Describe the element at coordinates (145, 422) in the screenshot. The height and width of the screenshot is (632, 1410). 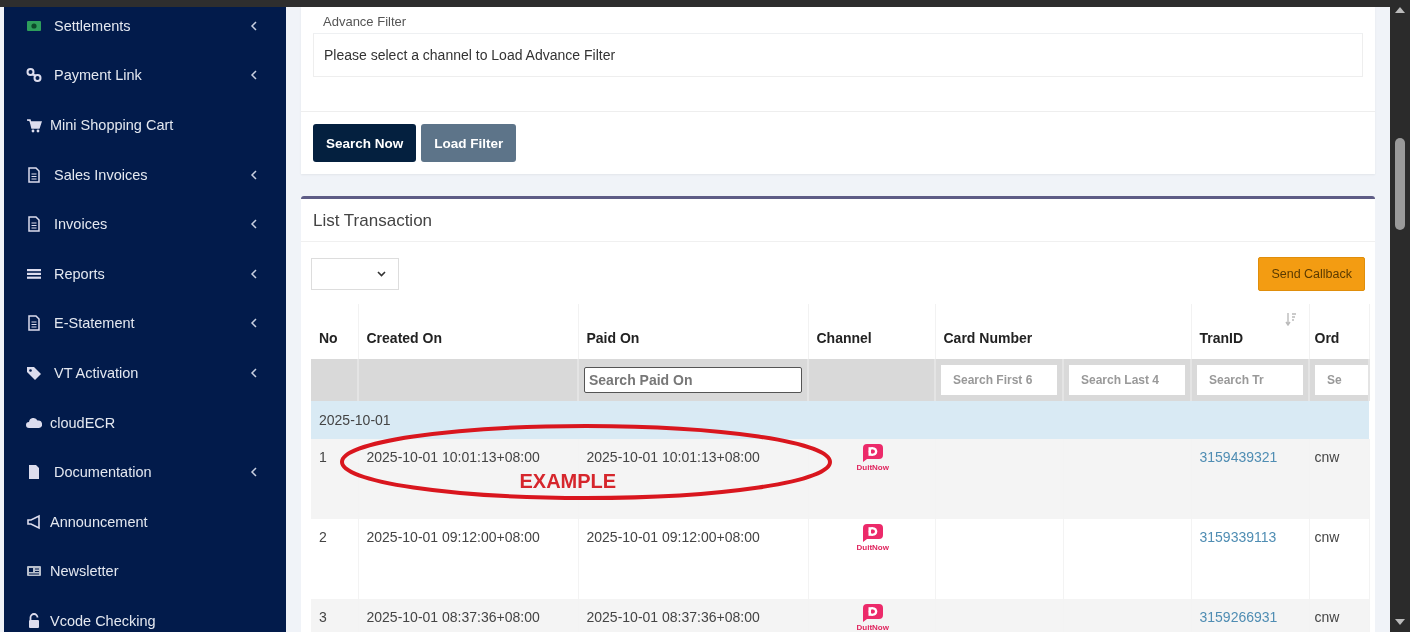
I see `sidebar-item: cloudECR` at that location.